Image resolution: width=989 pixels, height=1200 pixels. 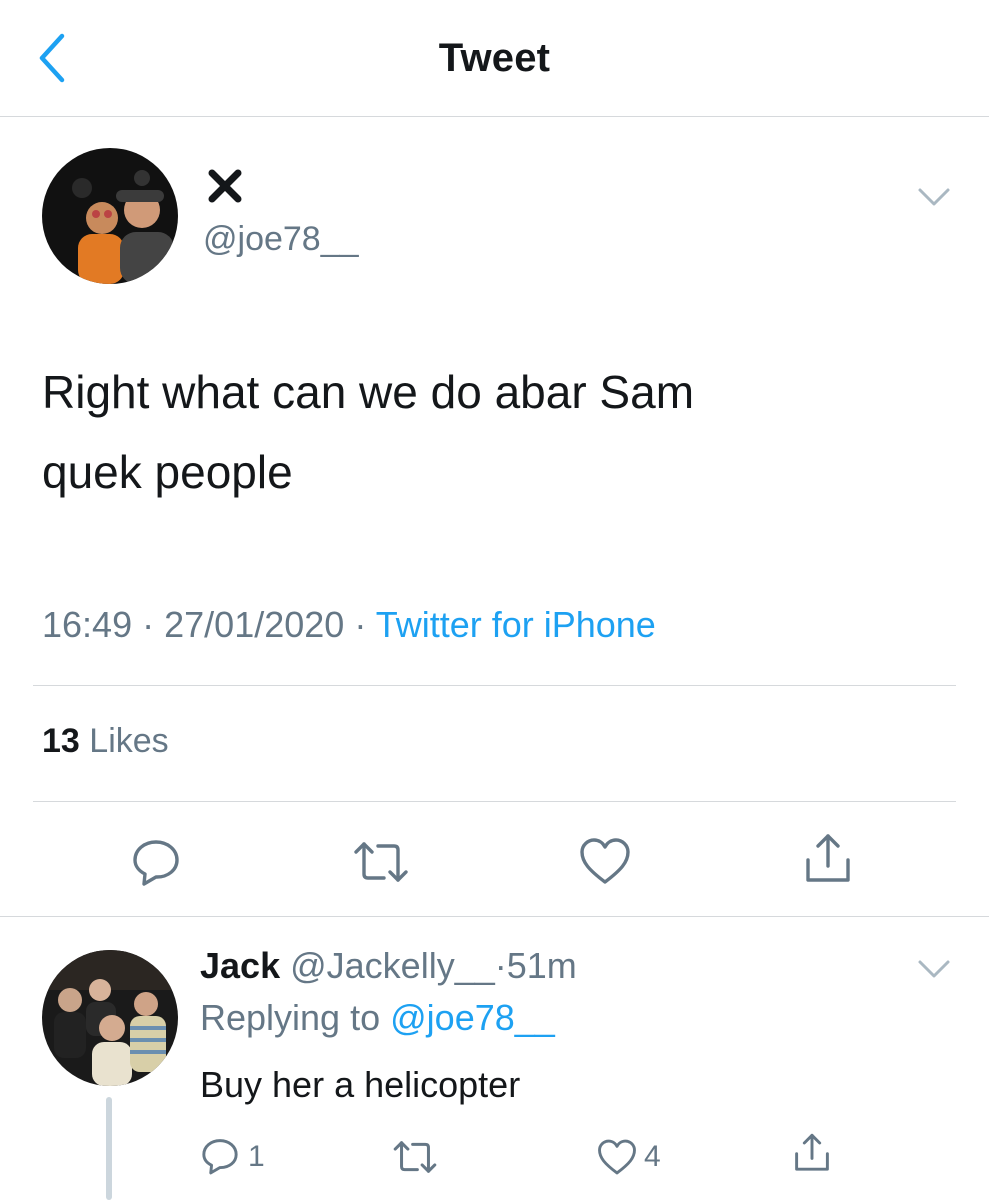 I want to click on retweet-button, so click(x=381, y=862).